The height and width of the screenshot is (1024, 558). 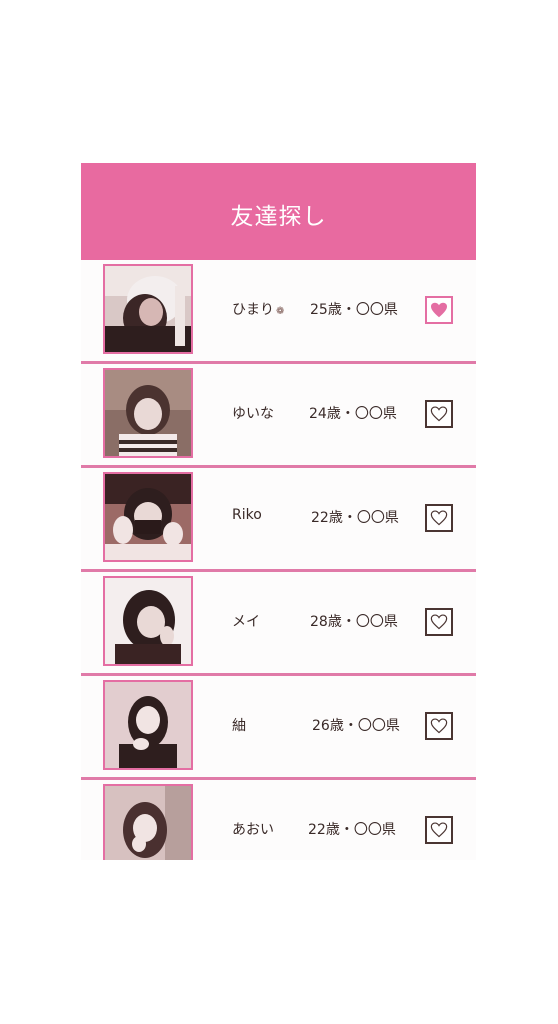 I want to click on user-name: あおい, so click(x=253, y=830).